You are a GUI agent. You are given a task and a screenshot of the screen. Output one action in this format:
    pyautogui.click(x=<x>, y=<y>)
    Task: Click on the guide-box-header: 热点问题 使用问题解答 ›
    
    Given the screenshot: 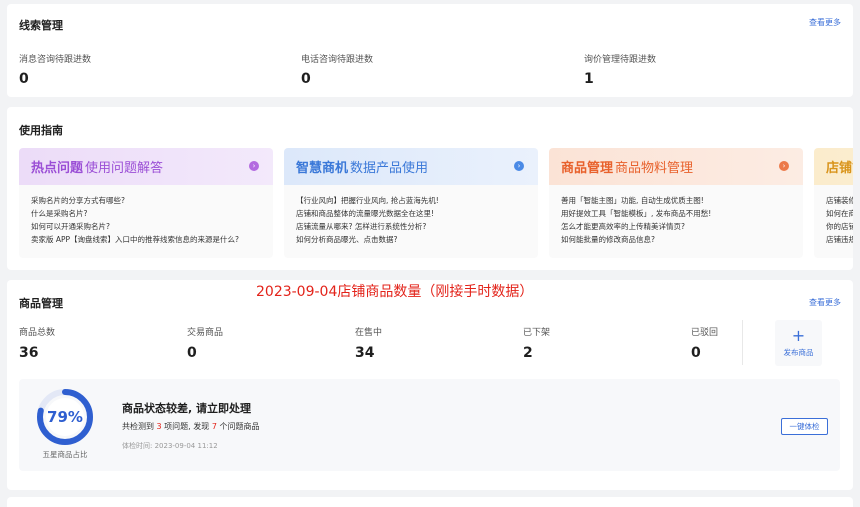 What is the action you would take?
    pyautogui.click(x=146, y=166)
    